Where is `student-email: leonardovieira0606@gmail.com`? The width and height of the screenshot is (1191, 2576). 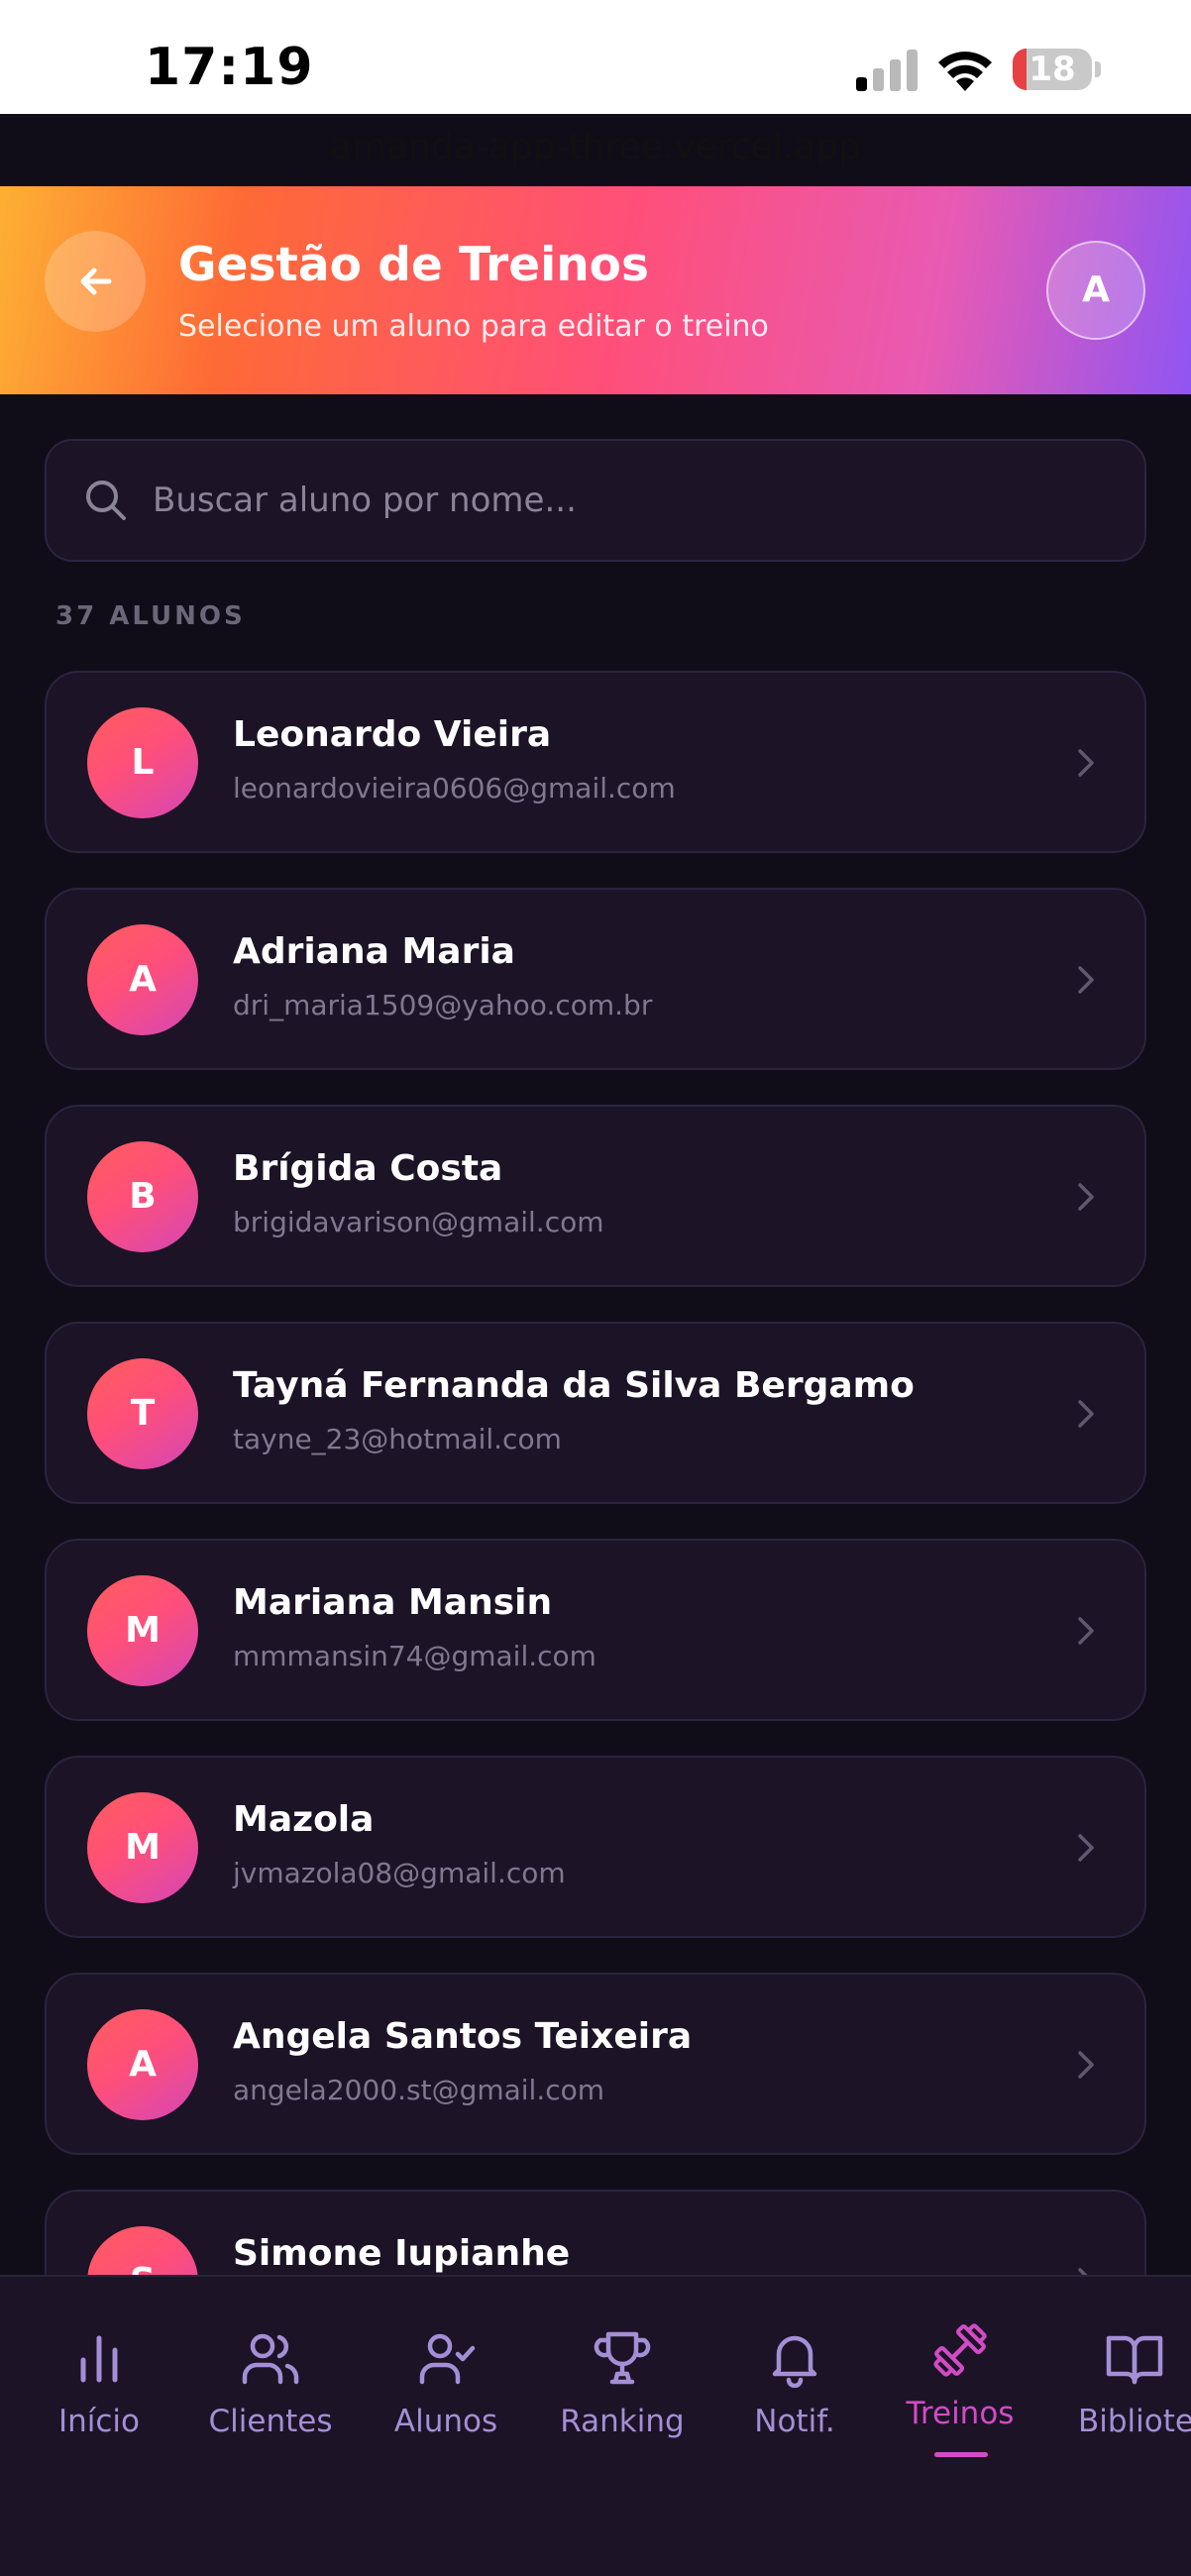 student-email: leonardovieira0606@gmail.com is located at coordinates (454, 788).